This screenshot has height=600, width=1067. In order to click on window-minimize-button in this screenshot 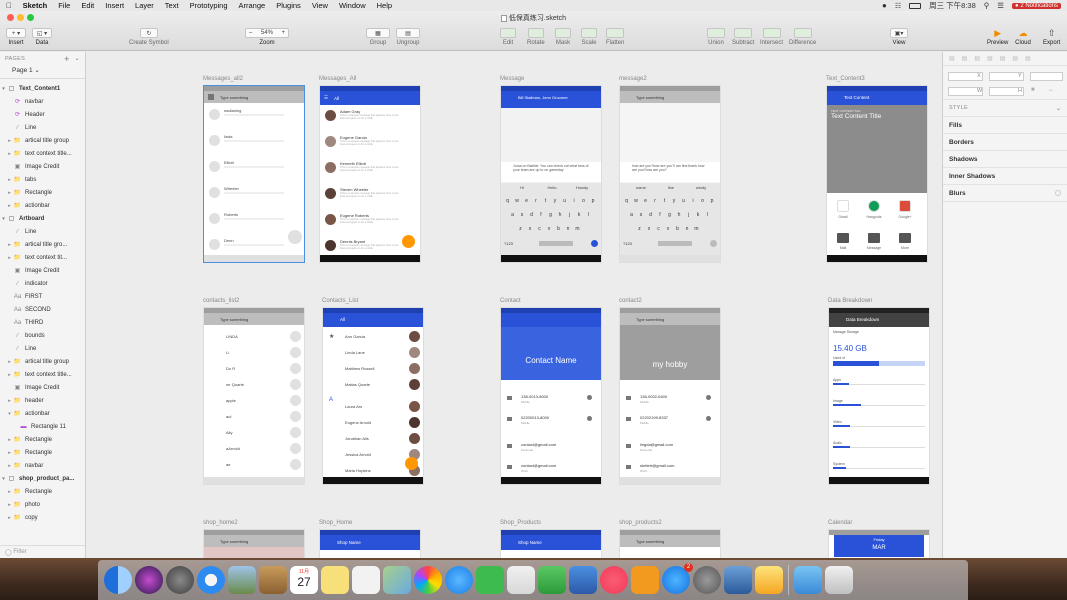, I will do `click(20, 17)`.